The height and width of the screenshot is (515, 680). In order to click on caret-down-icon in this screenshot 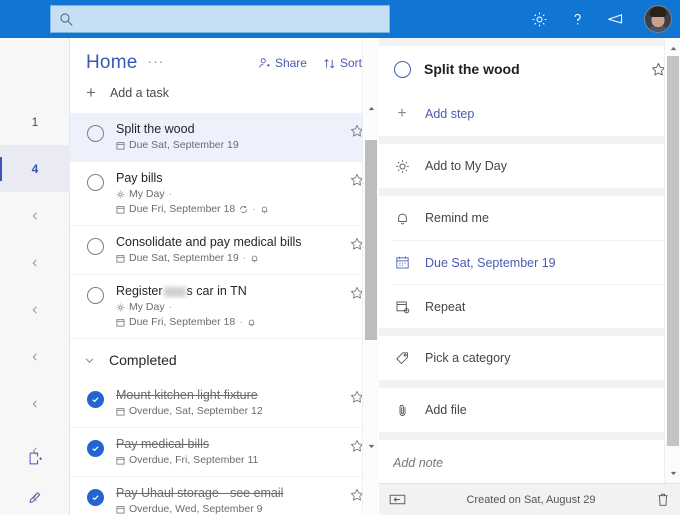, I will do `click(673, 473)`.